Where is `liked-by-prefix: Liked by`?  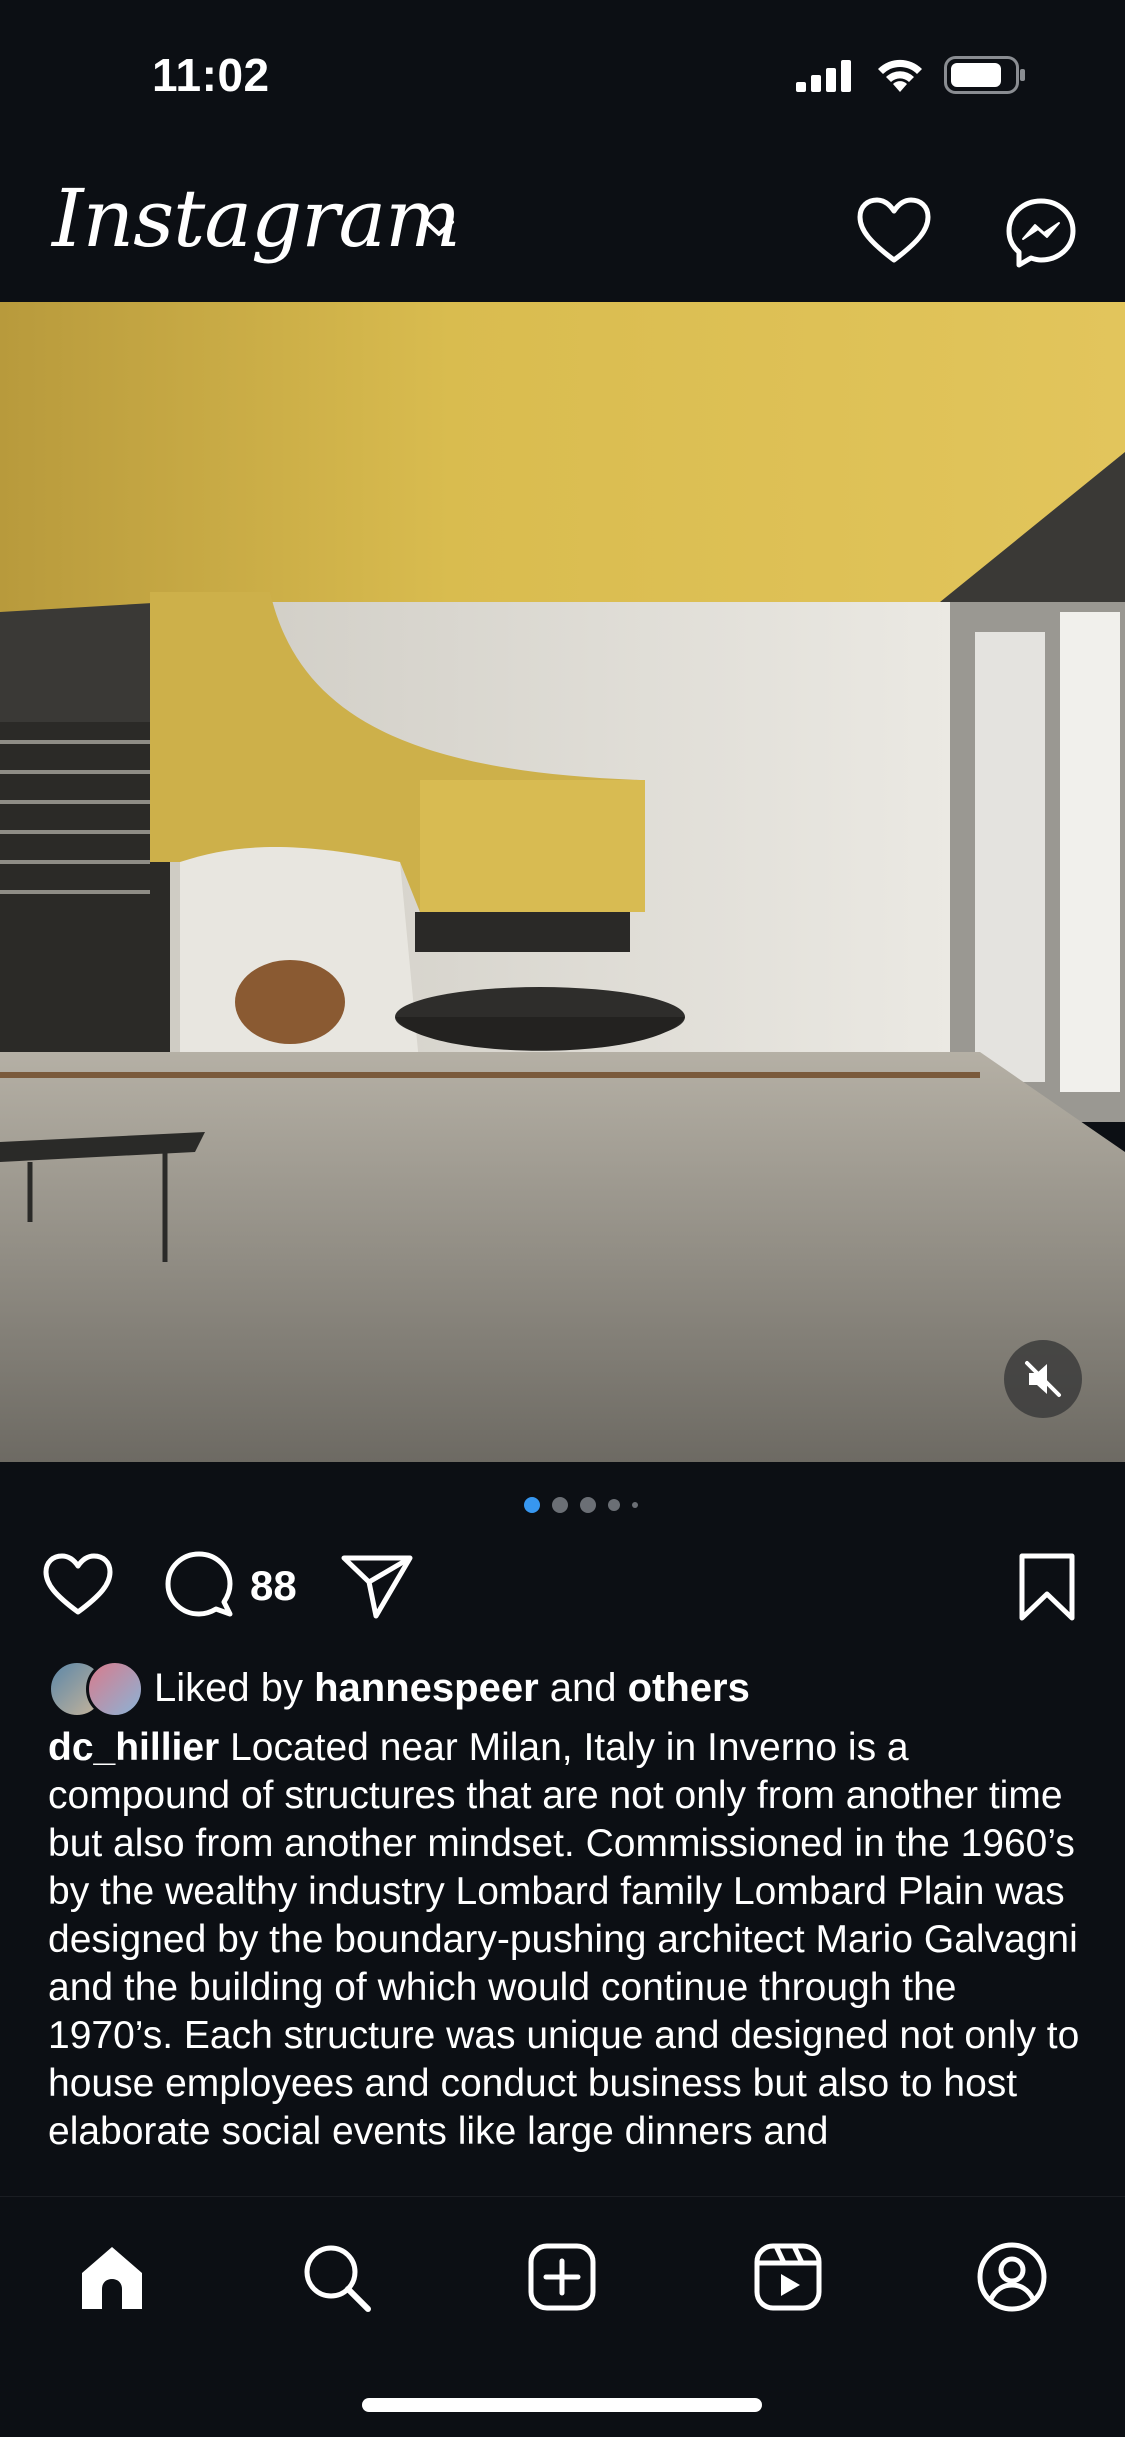 liked-by-prefix: Liked by is located at coordinates (234, 1688).